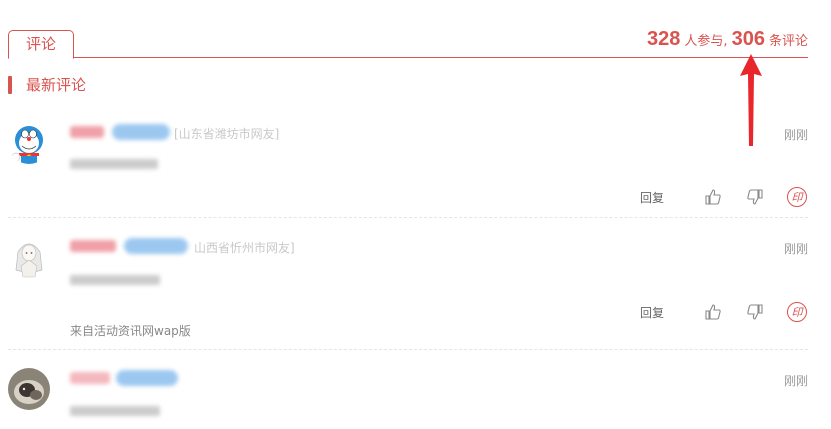 This screenshot has height=429, width=831. What do you see at coordinates (41, 44) in the screenshot?
I see `tab-comments: 评论` at bounding box center [41, 44].